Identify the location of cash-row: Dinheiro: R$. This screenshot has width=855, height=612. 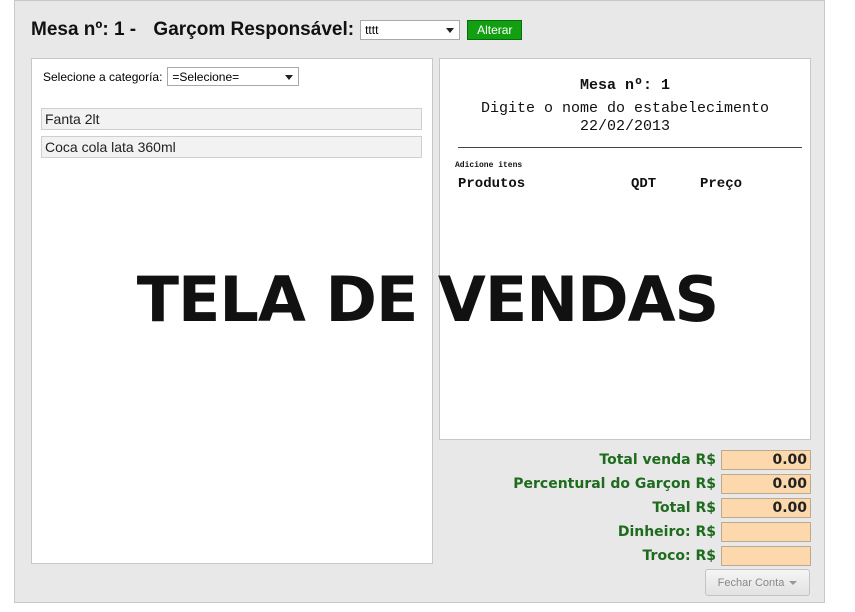
(633, 532).